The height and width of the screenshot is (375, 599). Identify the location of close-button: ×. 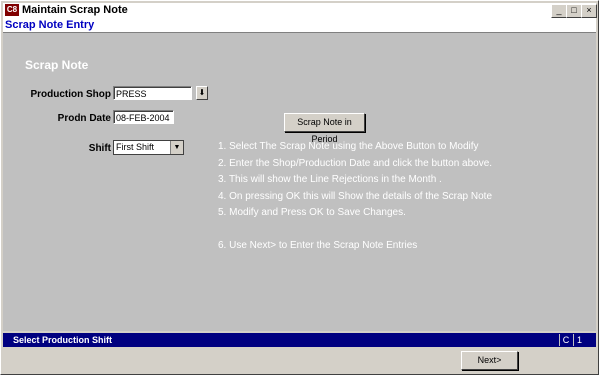
(589, 11).